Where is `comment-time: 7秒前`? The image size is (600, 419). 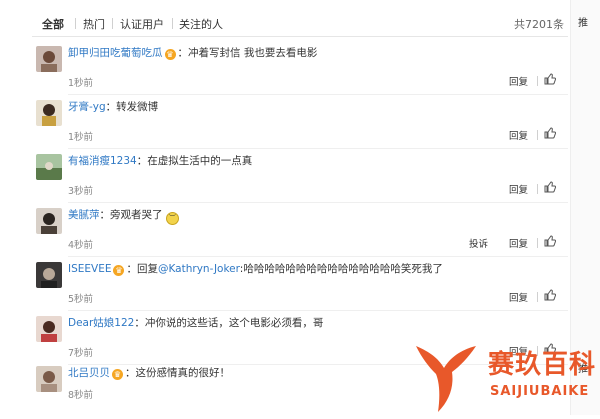 comment-time: 7秒前 is located at coordinates (81, 353).